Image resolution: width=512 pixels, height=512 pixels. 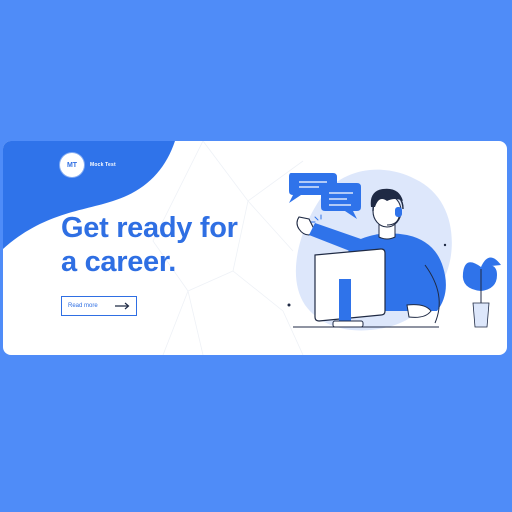 What do you see at coordinates (350, 288) in the screenshot?
I see `monitor-icon` at bounding box center [350, 288].